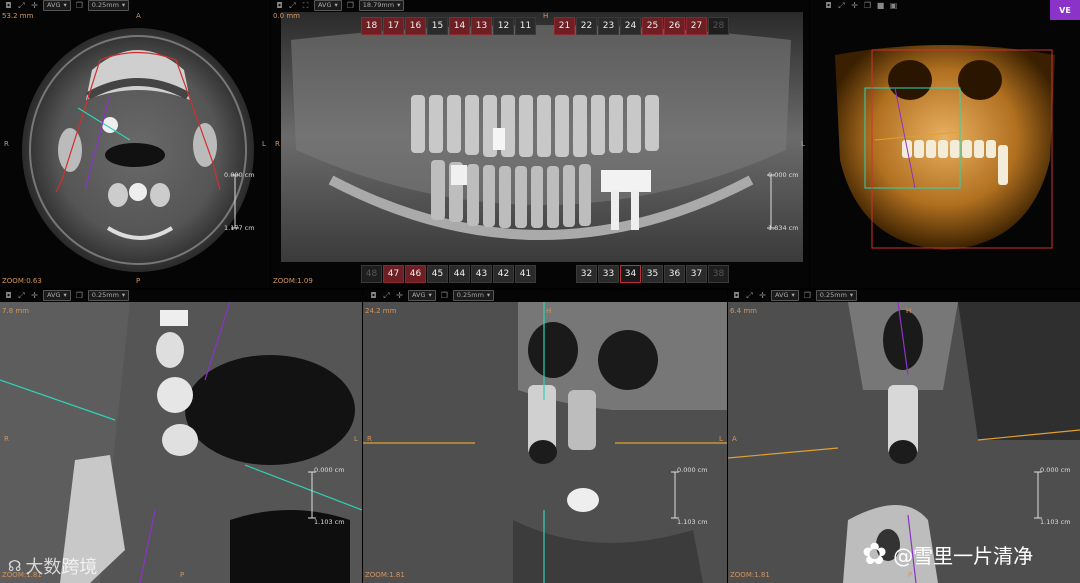 This screenshot has height=583, width=1080. I want to click on tooth-17: 17, so click(393, 26).